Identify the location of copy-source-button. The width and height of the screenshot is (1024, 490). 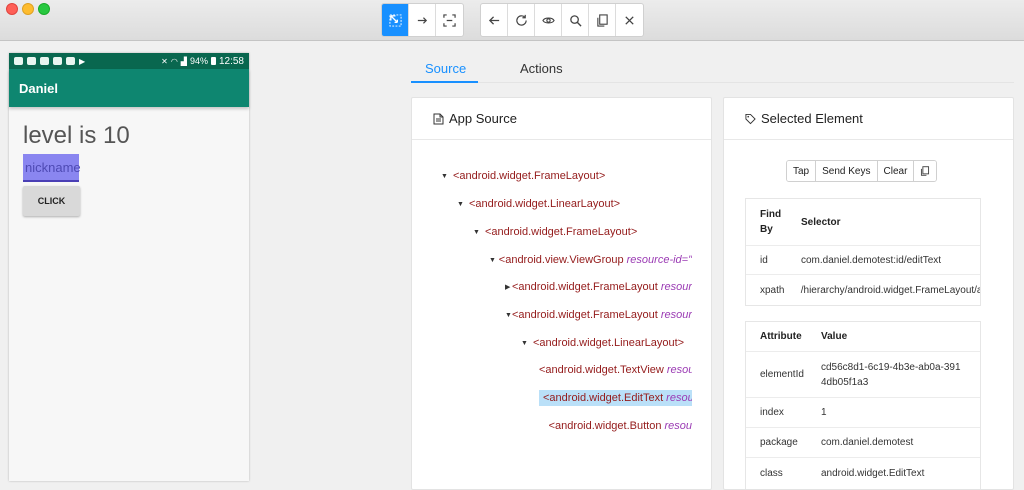
(602, 20).